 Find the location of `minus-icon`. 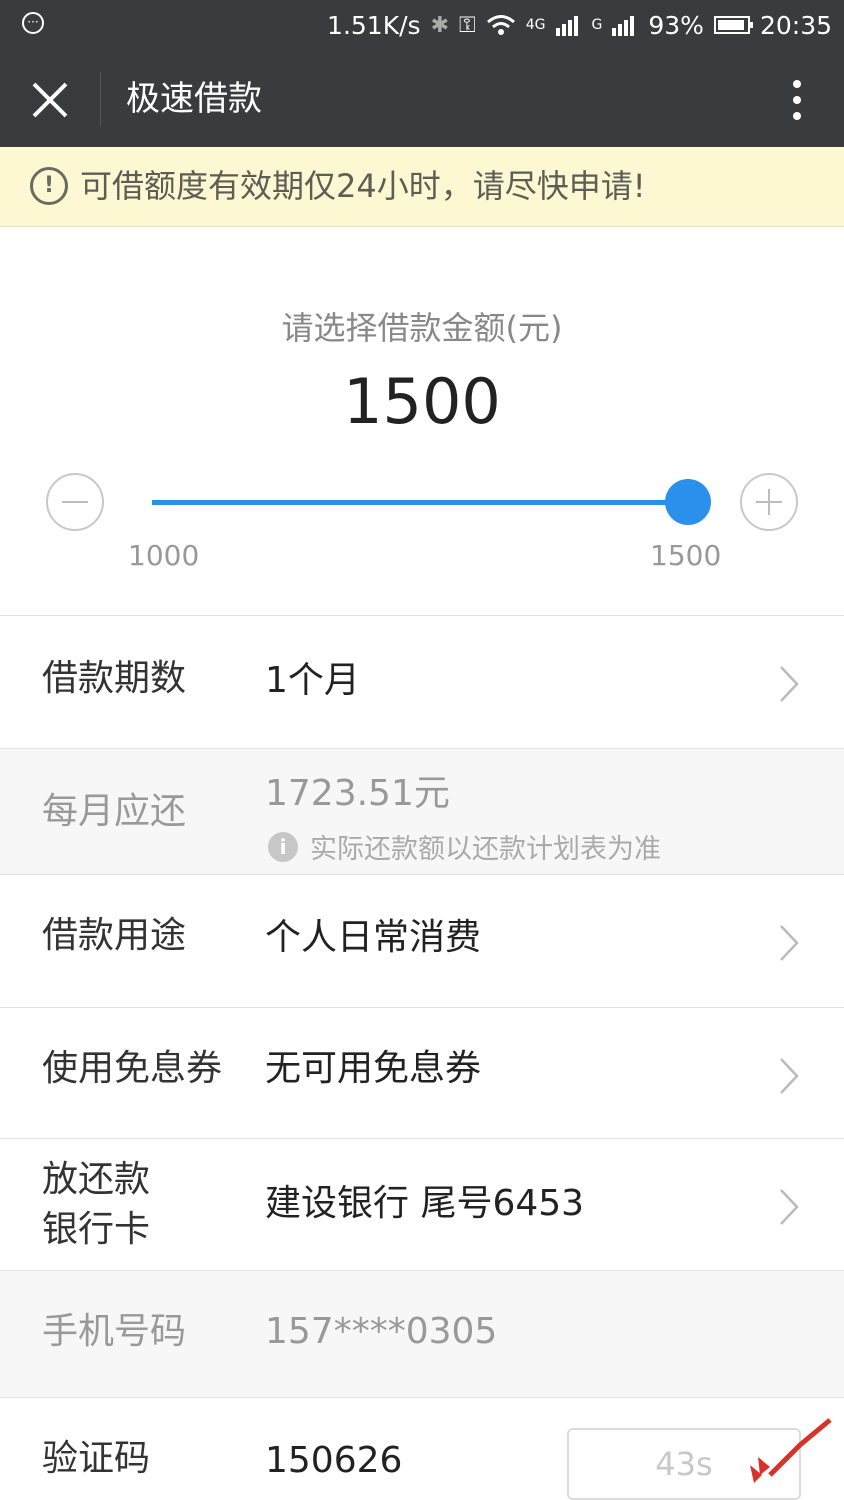

minus-icon is located at coordinates (75, 502).